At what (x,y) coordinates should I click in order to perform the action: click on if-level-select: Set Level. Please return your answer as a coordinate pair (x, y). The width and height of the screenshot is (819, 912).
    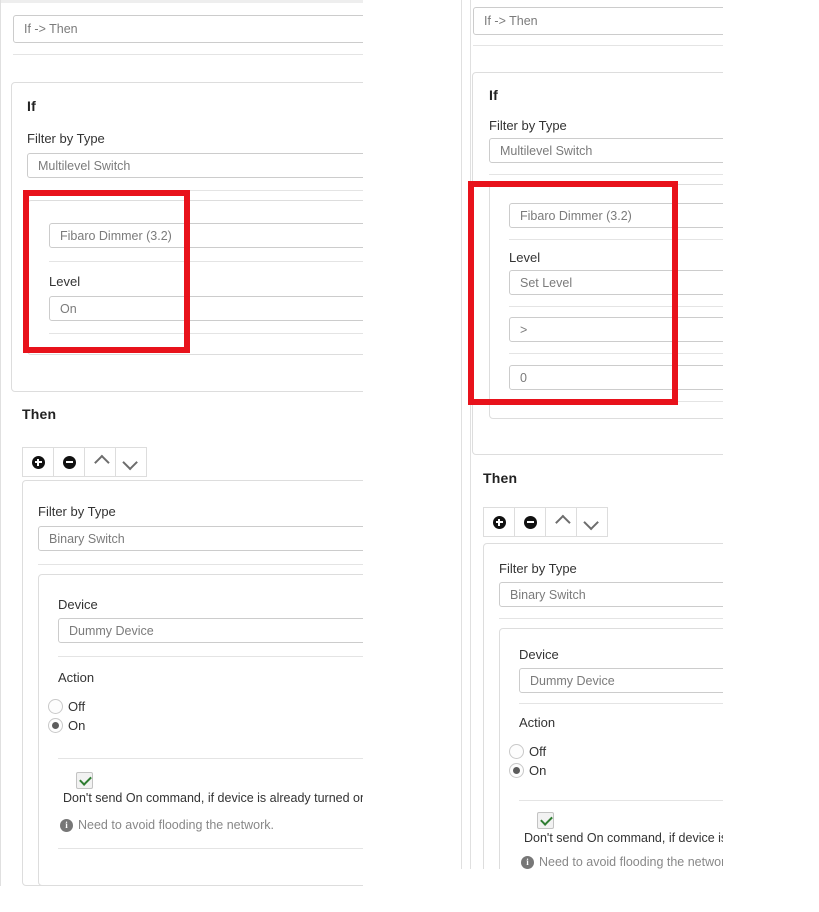
    Looking at the image, I should click on (616, 282).